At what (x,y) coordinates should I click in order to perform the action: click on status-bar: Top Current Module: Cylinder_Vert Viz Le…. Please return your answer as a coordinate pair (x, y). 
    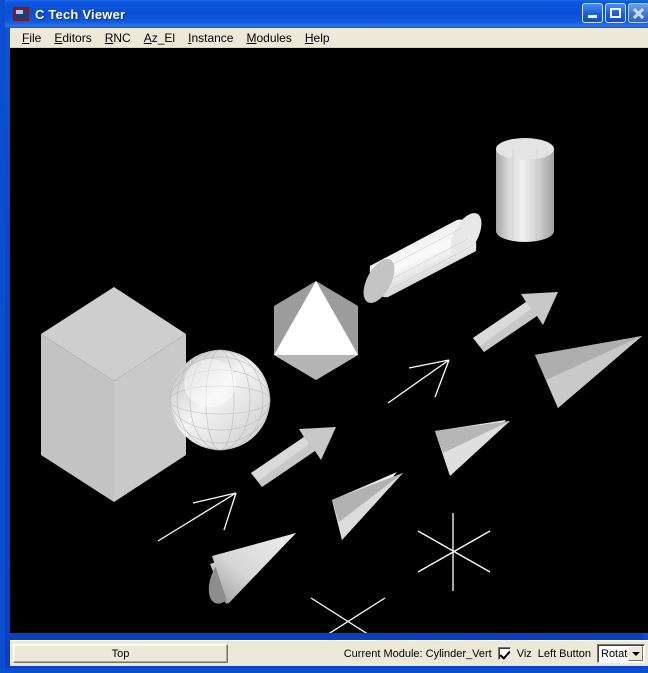
    Looking at the image, I should click on (329, 653).